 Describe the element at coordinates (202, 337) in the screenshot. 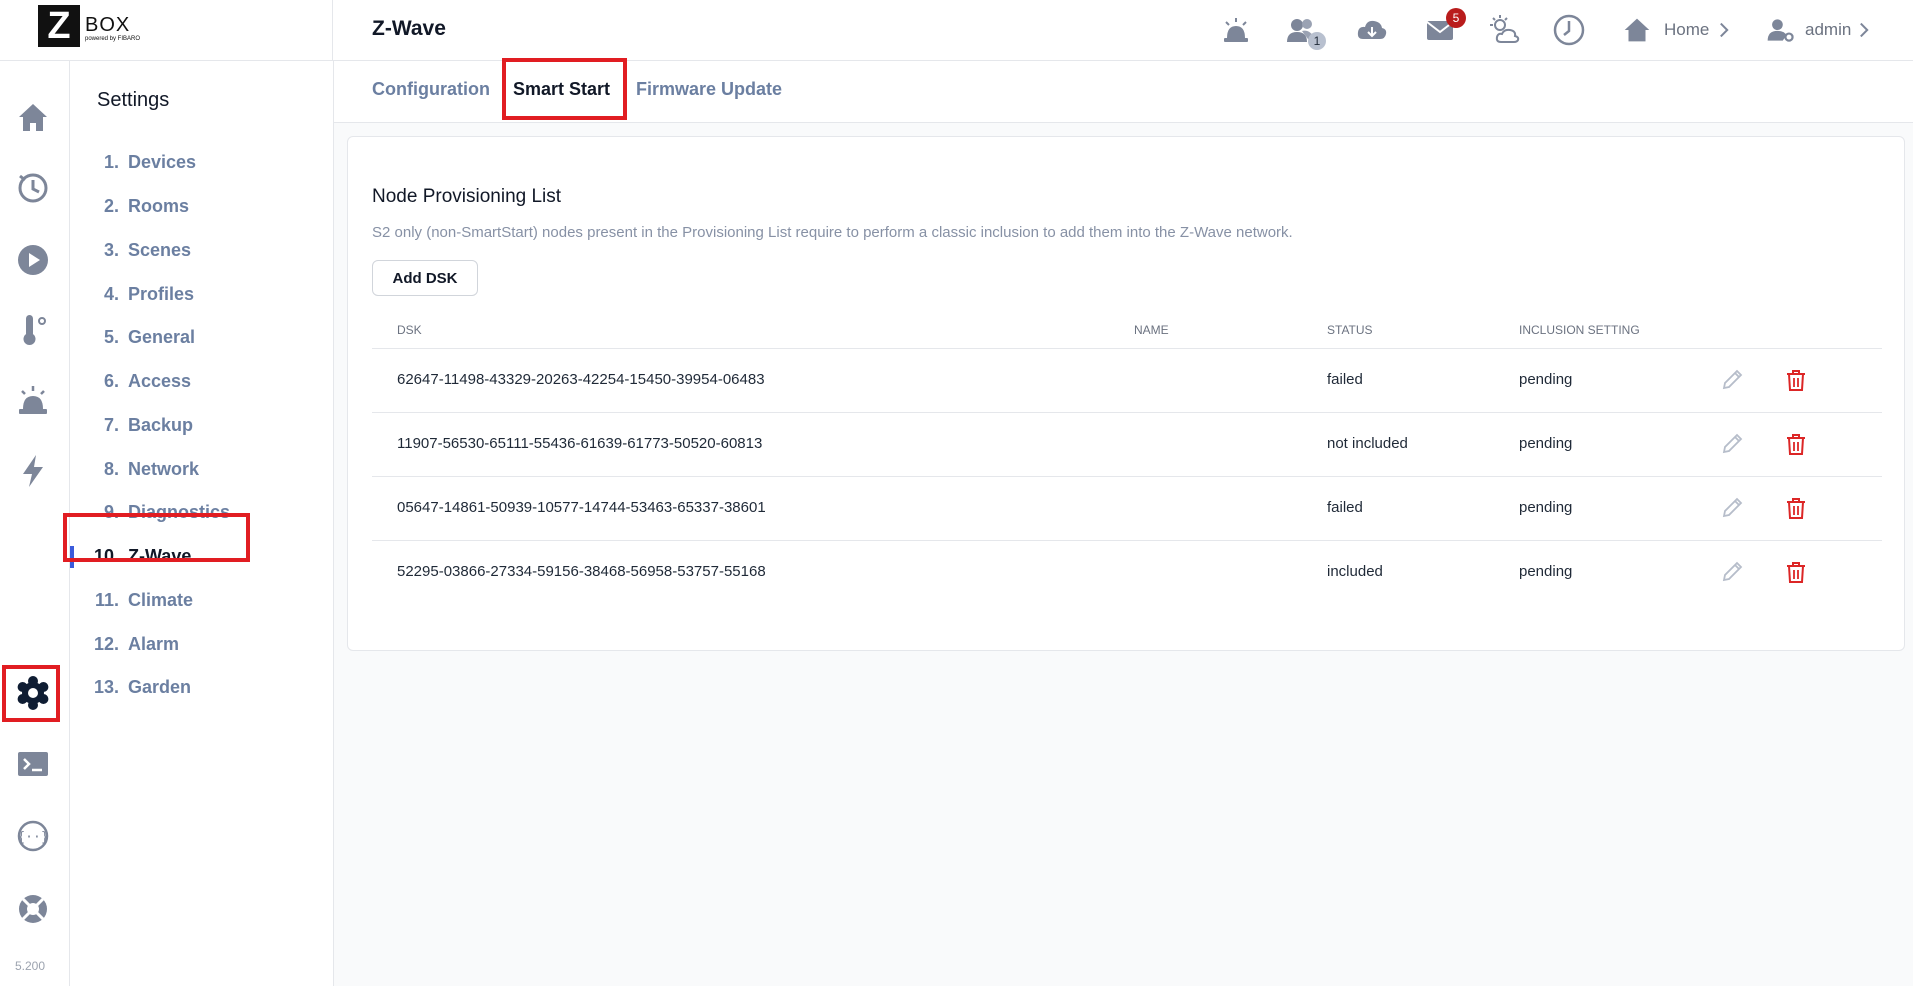

I see `menu-item-general: 5. General` at that location.